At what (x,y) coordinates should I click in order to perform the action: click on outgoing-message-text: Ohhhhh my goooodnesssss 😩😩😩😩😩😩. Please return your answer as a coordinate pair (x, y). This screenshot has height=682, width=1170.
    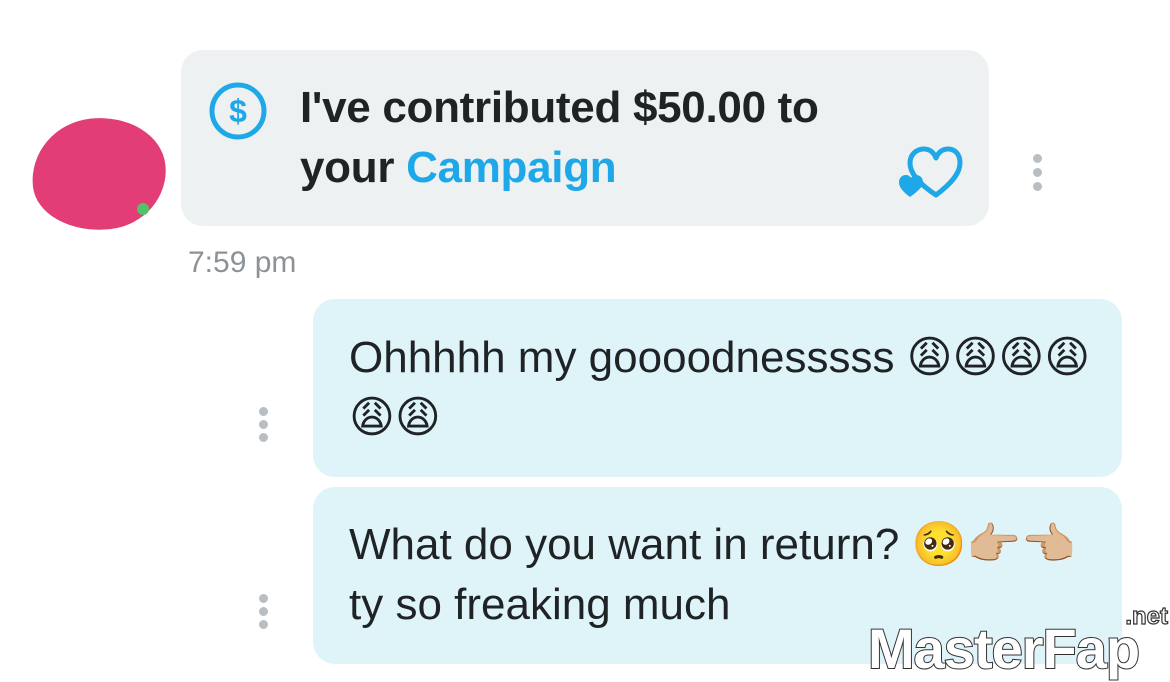
    Looking at the image, I should click on (720, 387).